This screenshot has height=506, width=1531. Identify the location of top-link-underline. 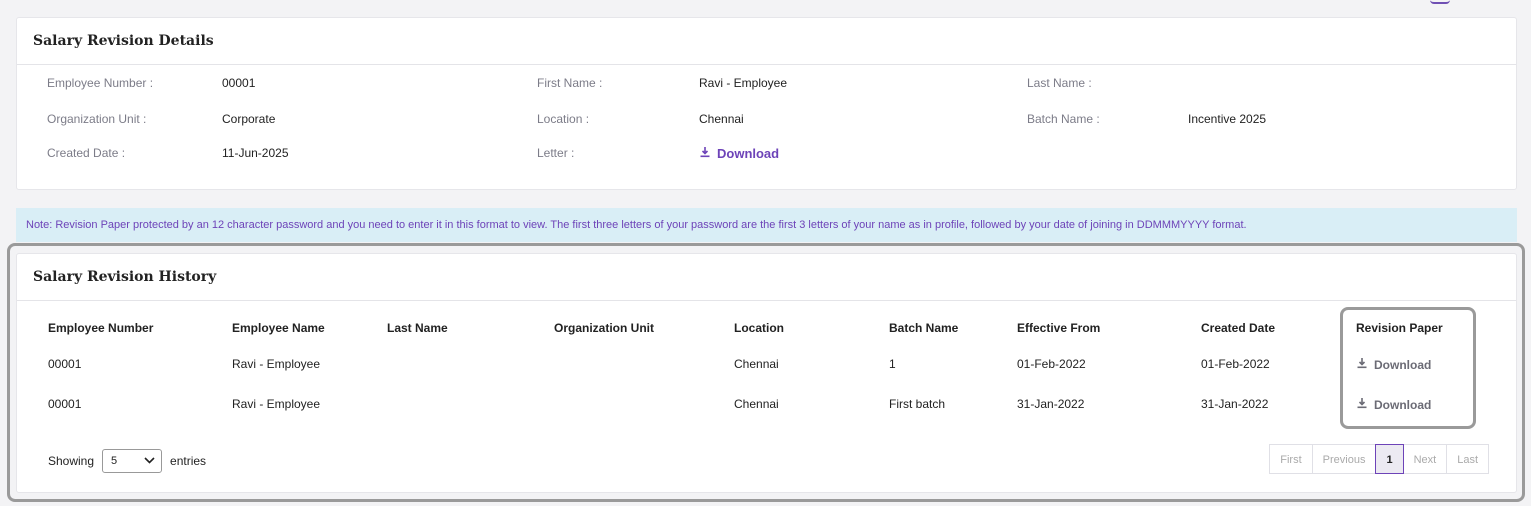
(1440, 2).